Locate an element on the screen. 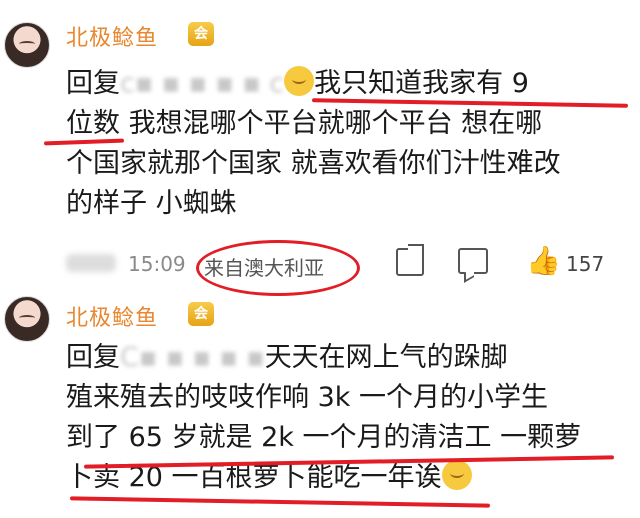 This screenshot has height=518, width=640. comment-time: 15:09 is located at coordinates (157, 264).